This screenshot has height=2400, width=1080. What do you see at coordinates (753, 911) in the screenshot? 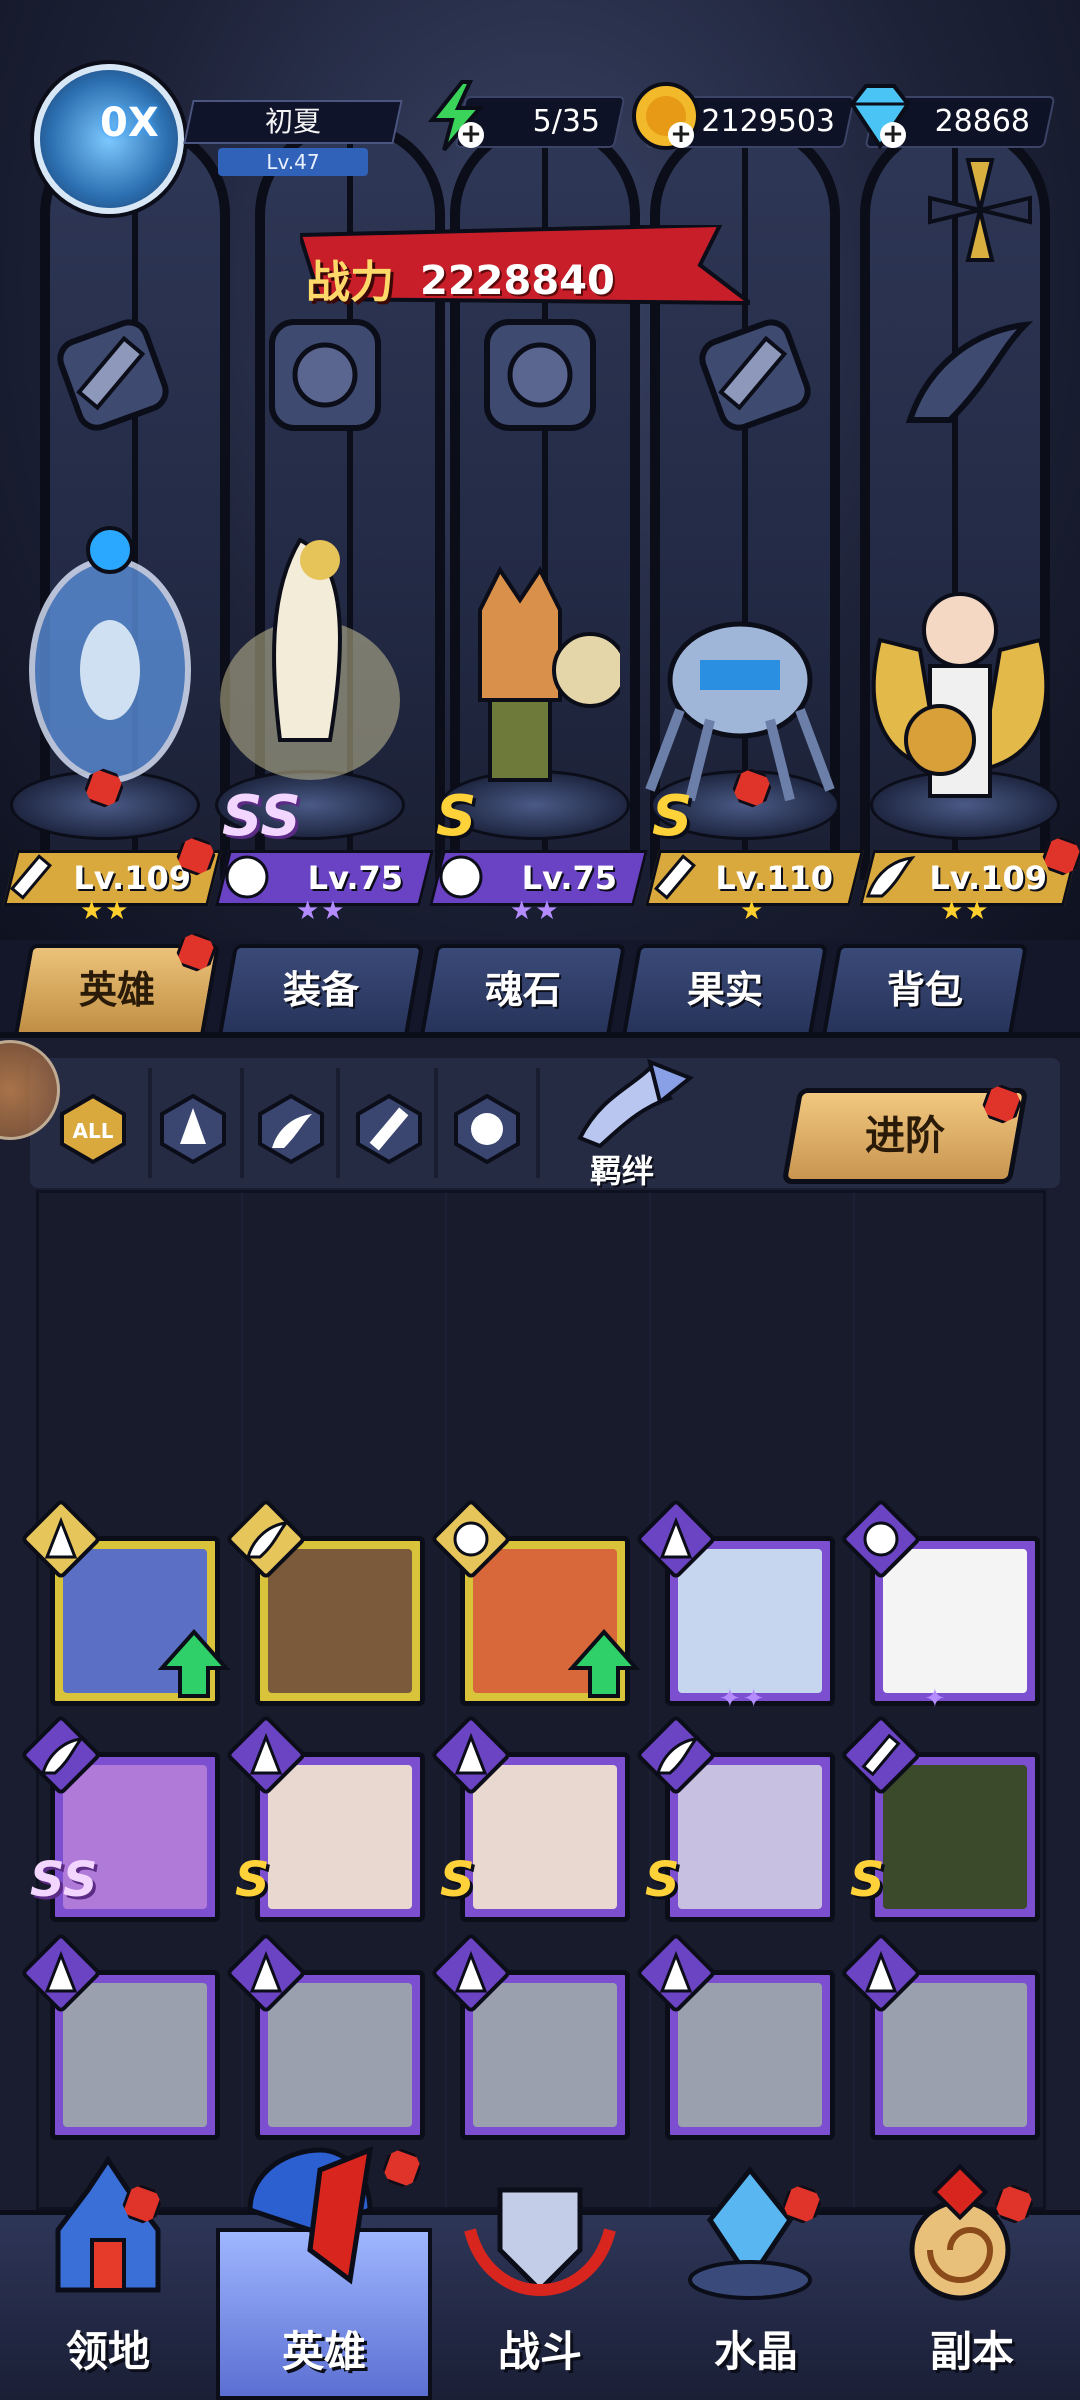
I see `hero-stars: ★` at bounding box center [753, 911].